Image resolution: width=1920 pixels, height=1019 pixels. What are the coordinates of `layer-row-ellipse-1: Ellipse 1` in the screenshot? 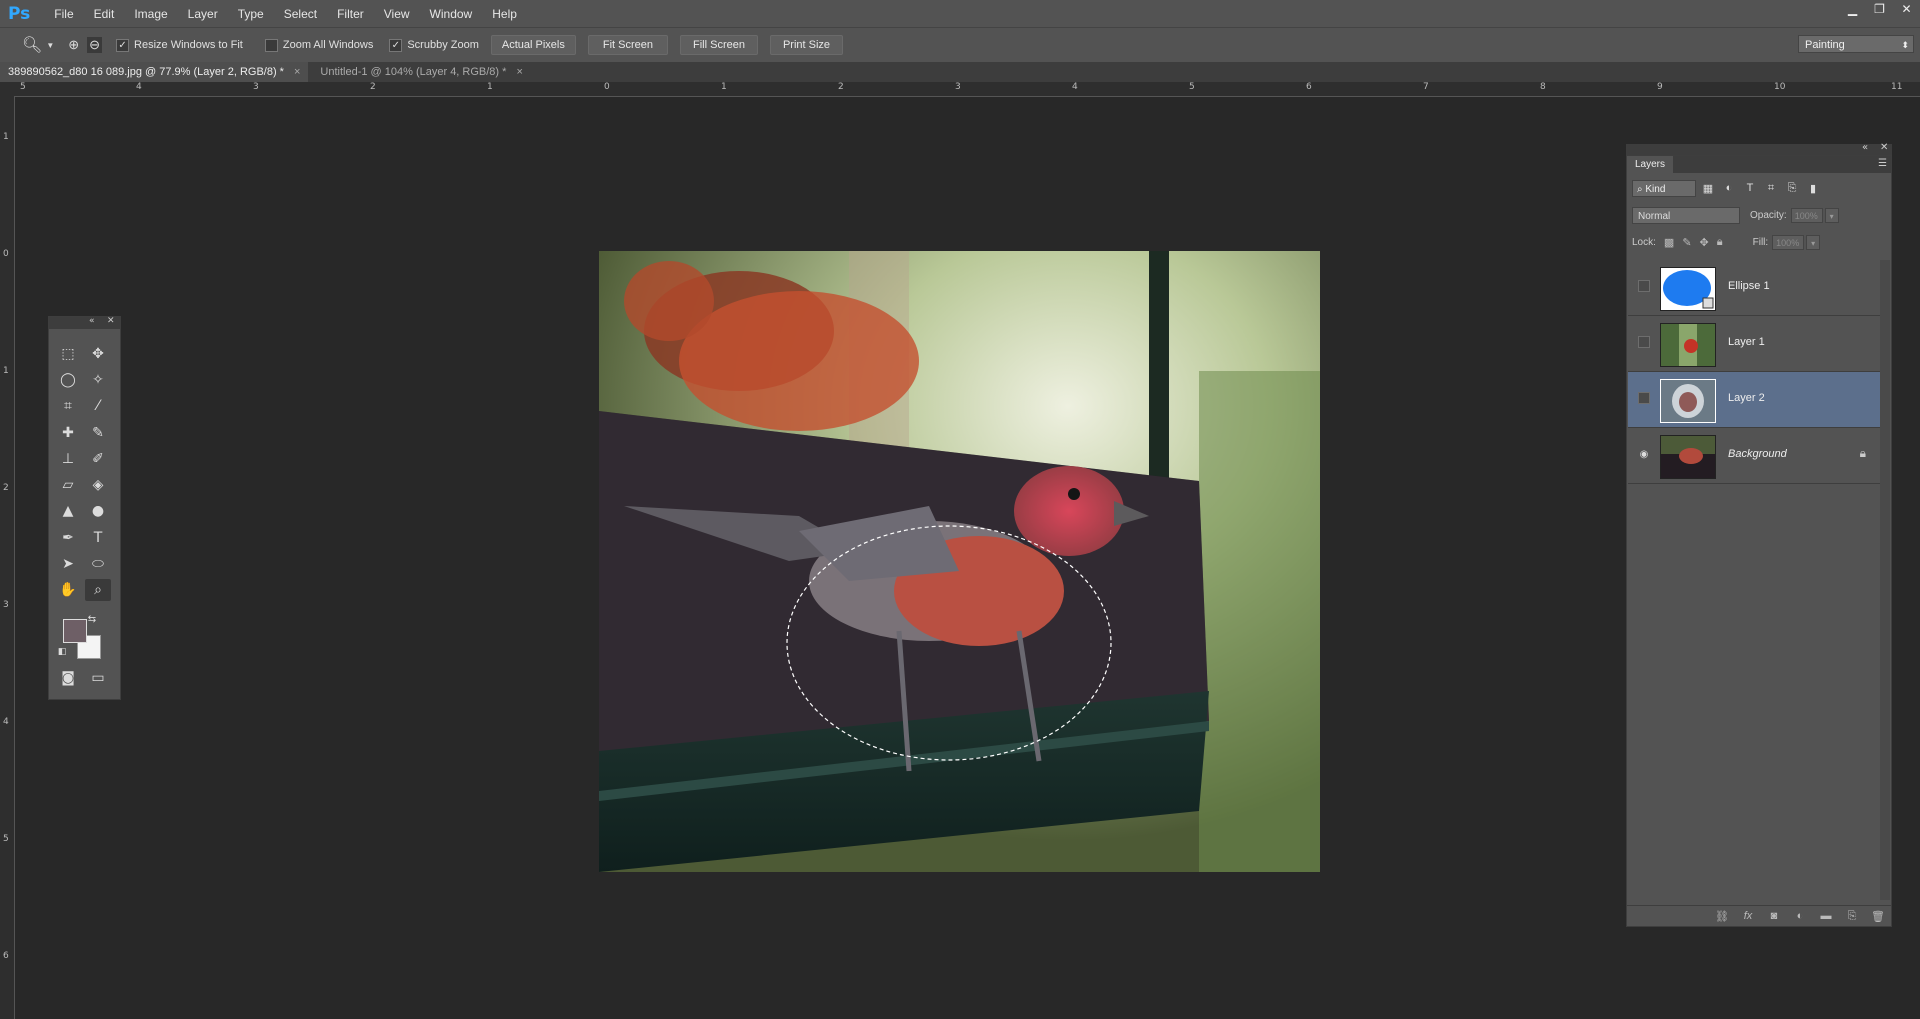 It's located at (1754, 288).